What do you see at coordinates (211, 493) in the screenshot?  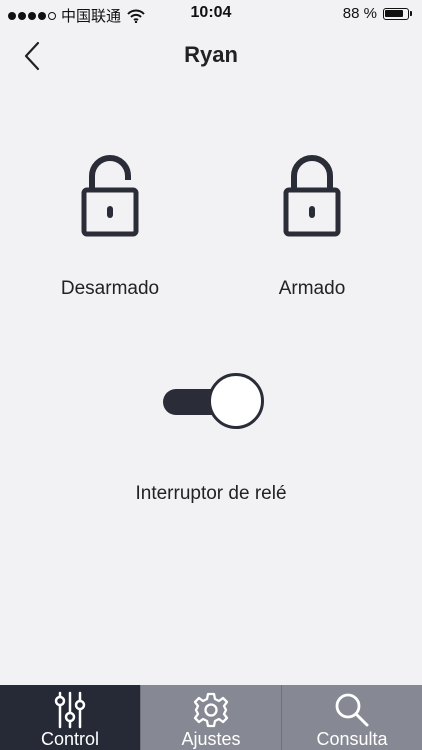 I see `relay-switch-label: Interruptor de relé` at bounding box center [211, 493].